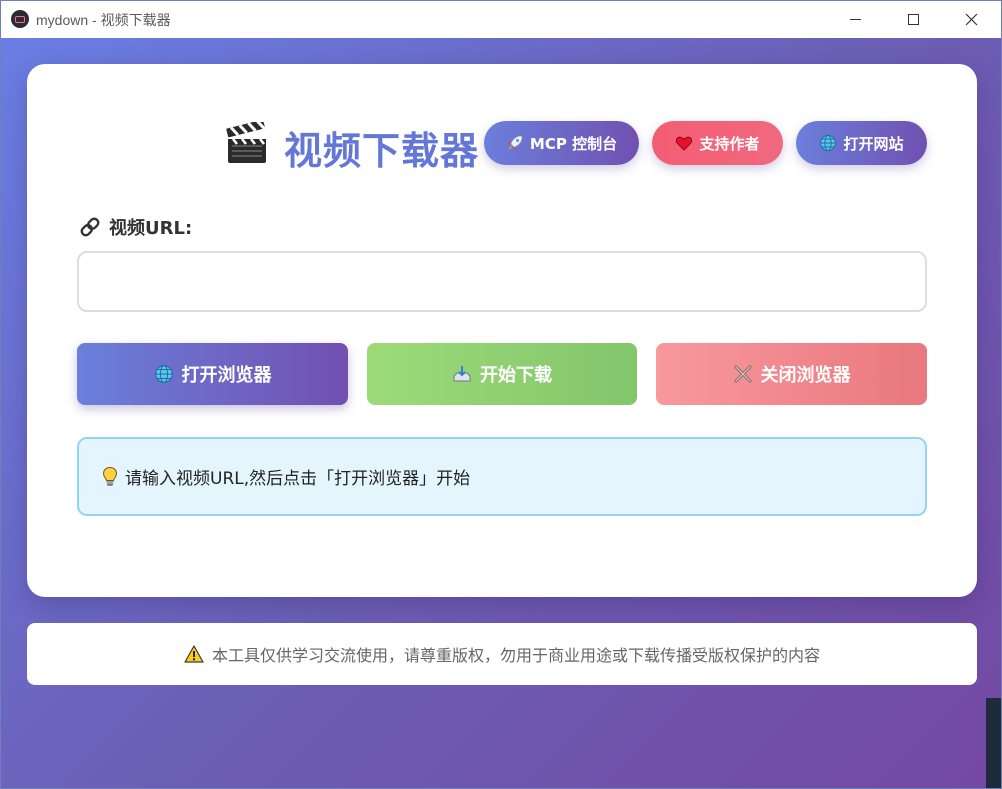 This screenshot has width=1002, height=789. I want to click on close-browser-label: 关闭浏览器, so click(805, 375).